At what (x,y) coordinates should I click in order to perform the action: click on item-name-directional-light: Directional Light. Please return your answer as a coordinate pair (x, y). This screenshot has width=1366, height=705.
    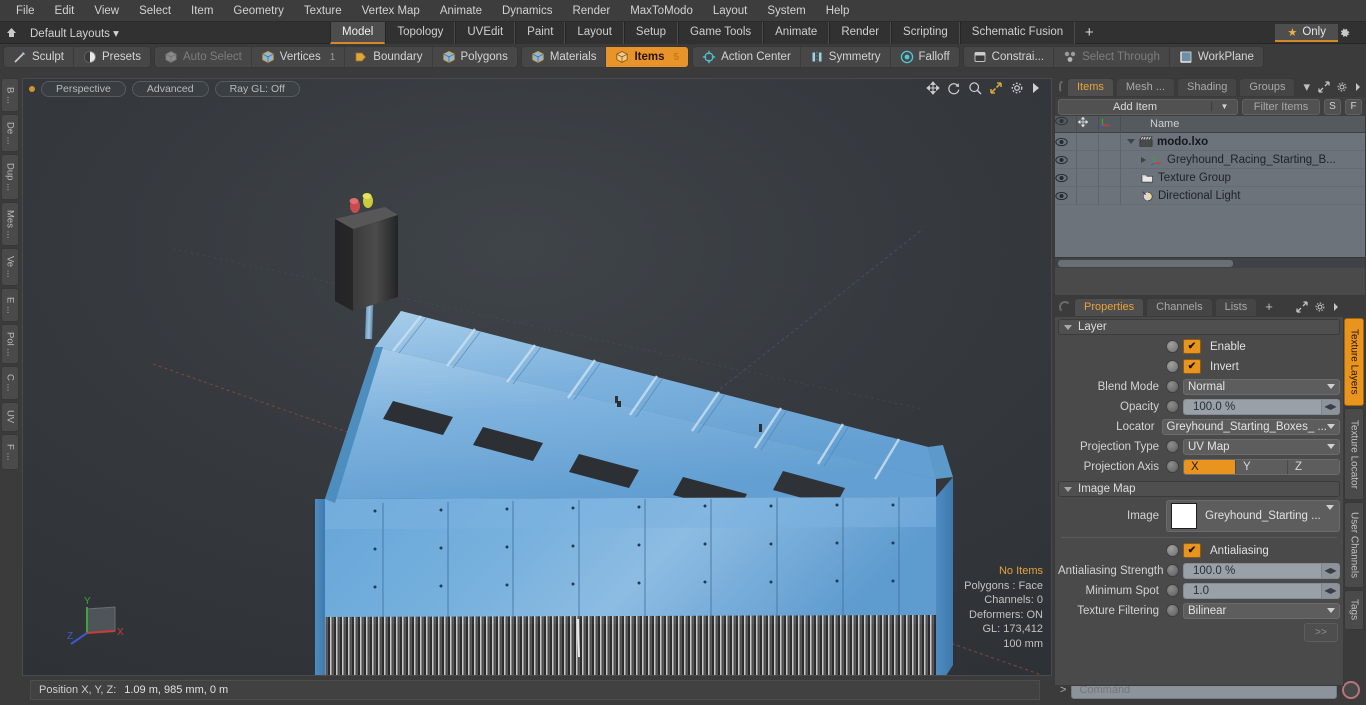
    Looking at the image, I should click on (1243, 196).